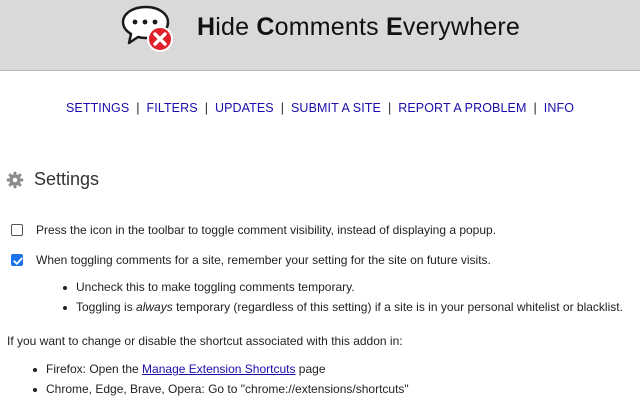 The height and width of the screenshot is (402, 640). Describe the element at coordinates (67, 179) in the screenshot. I see `settings-title: Settings` at that location.